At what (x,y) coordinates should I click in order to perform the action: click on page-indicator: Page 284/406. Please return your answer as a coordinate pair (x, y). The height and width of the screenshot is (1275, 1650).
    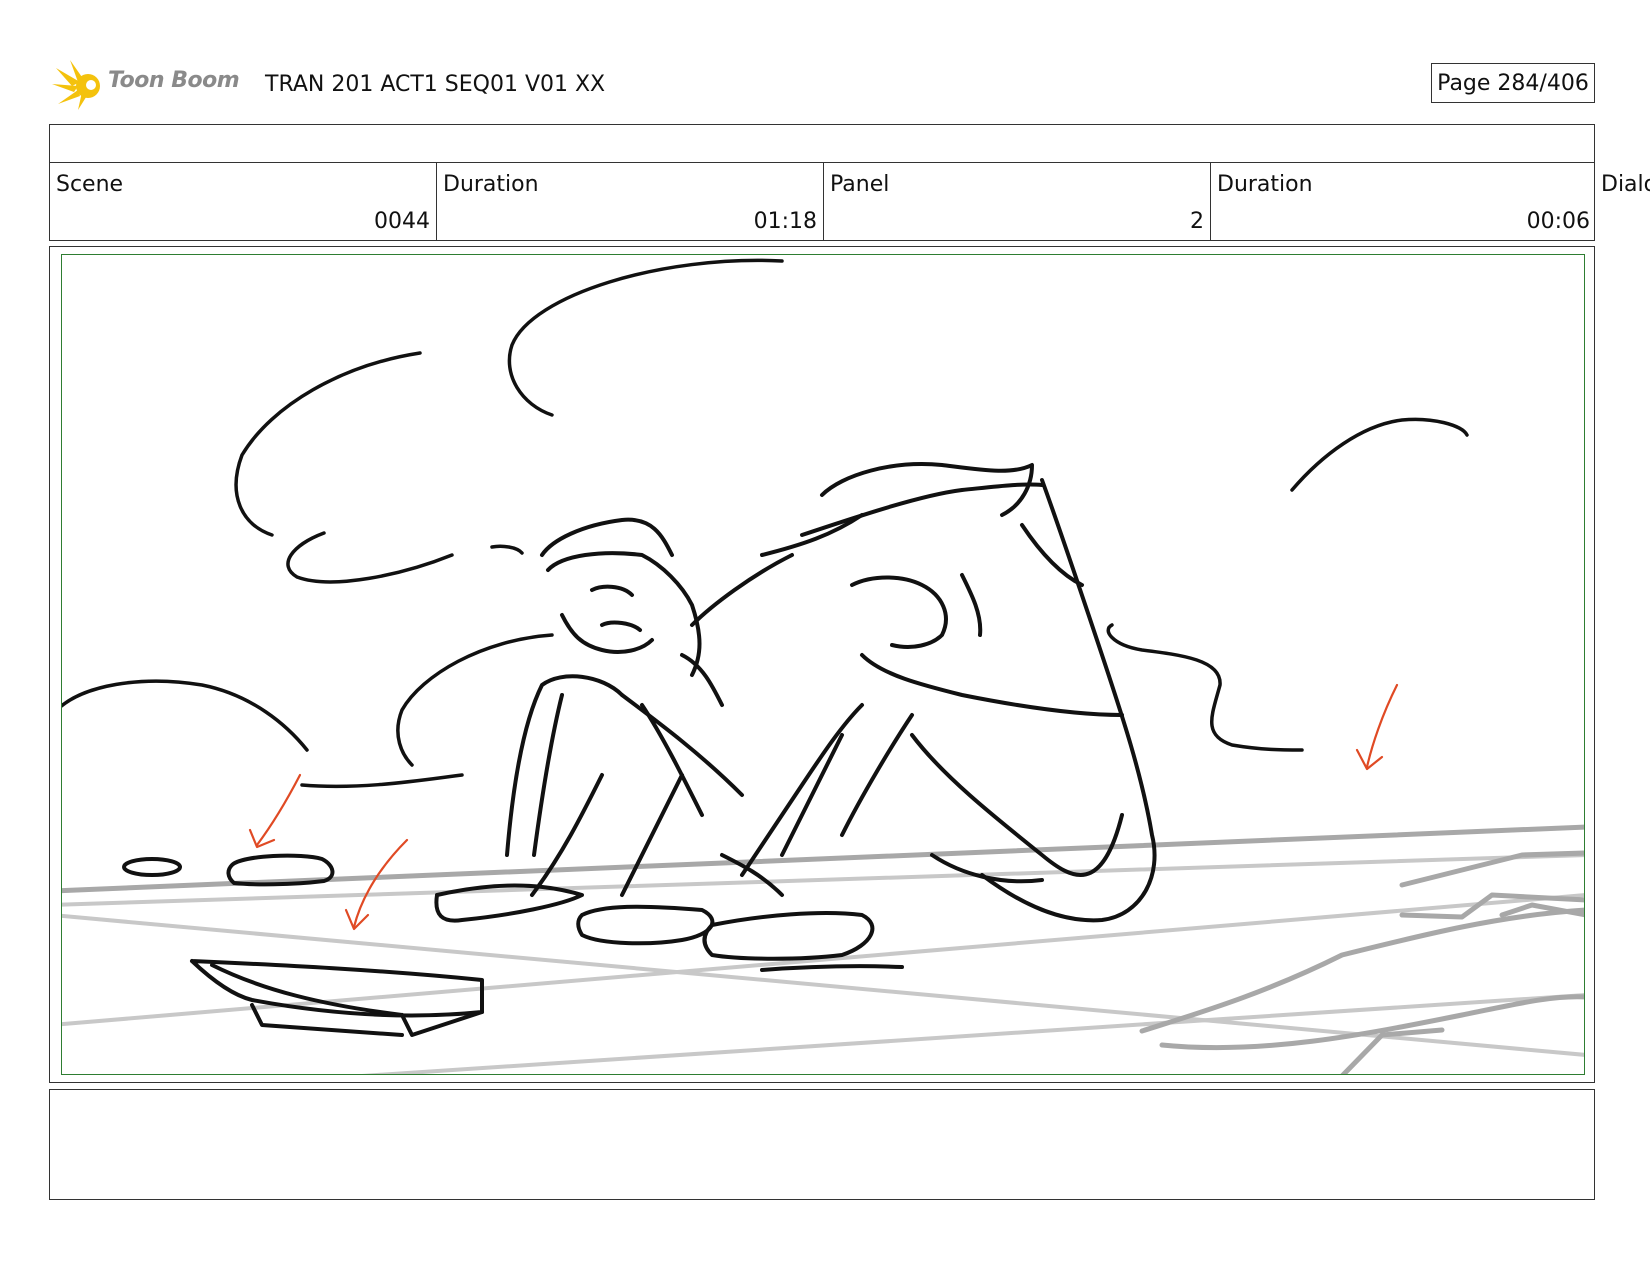
    Looking at the image, I should click on (1513, 83).